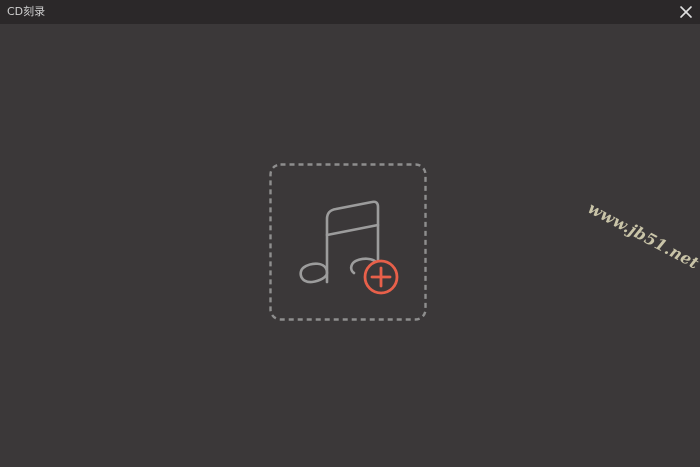 The image size is (700, 467). I want to click on close-icon, so click(686, 12).